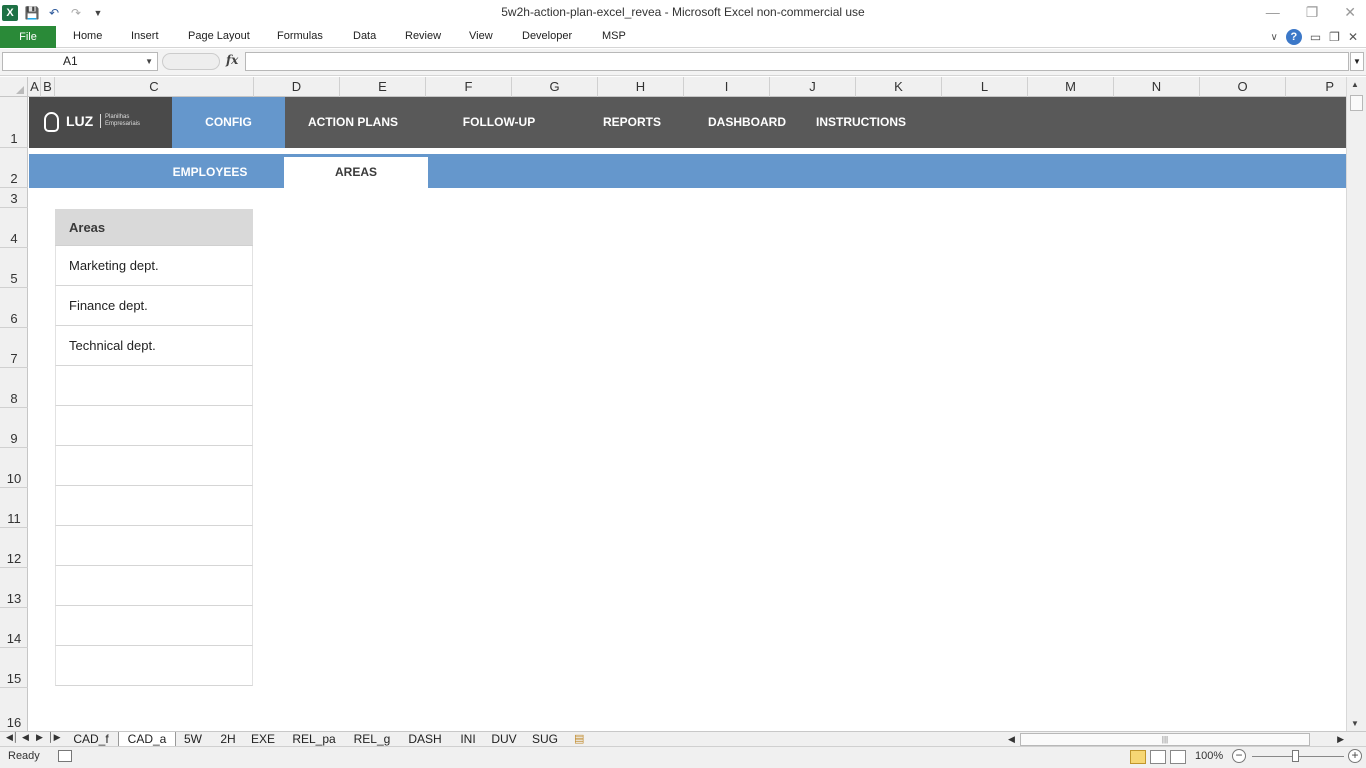 Image resolution: width=1366 pixels, height=768 pixels. What do you see at coordinates (154, 87) in the screenshot?
I see `column-header: C` at bounding box center [154, 87].